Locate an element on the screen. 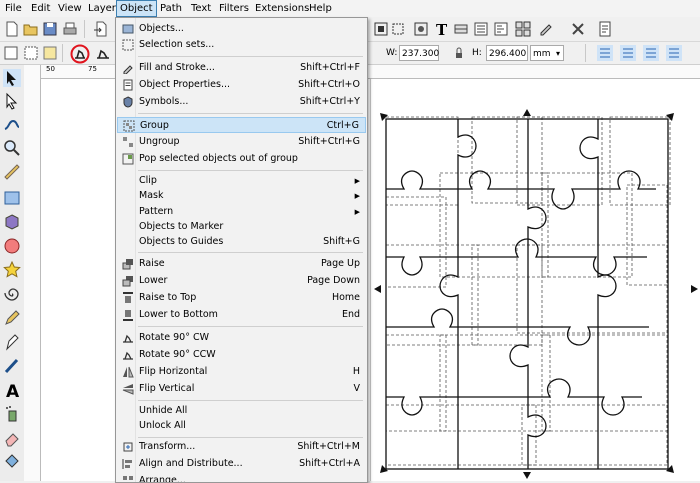 The width and height of the screenshot is (700, 483). transform-icon is located at coordinates (128, 447).